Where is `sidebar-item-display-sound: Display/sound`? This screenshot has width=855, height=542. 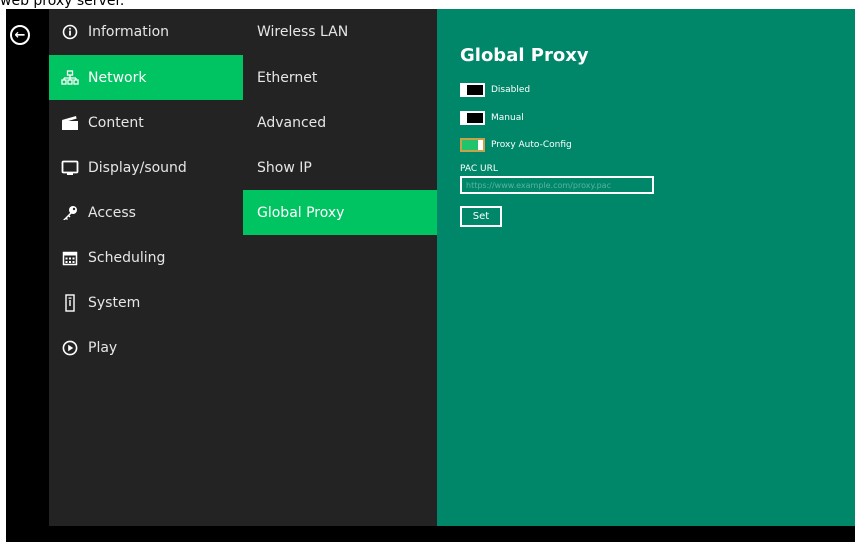
sidebar-item-display-sound: Display/sound is located at coordinates (146, 167).